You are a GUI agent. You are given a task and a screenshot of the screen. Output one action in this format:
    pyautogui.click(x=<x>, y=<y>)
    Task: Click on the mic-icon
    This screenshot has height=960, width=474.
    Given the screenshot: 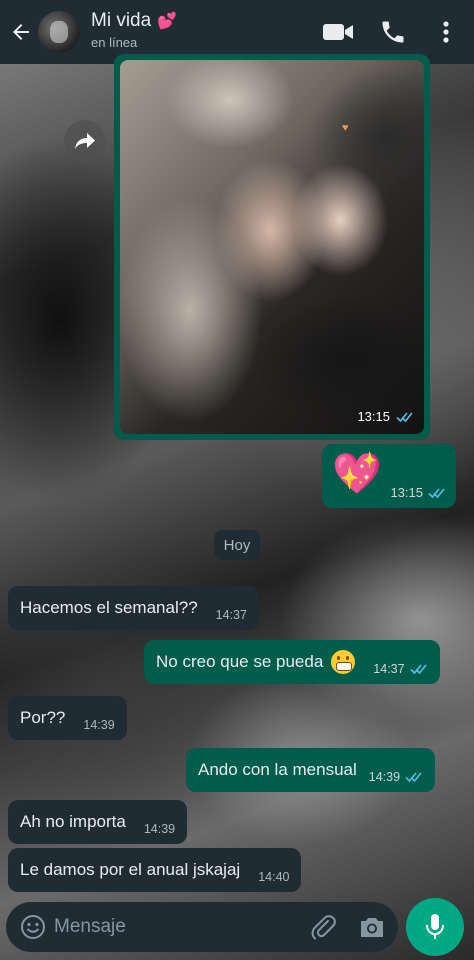 What is the action you would take?
    pyautogui.click(x=435, y=926)
    